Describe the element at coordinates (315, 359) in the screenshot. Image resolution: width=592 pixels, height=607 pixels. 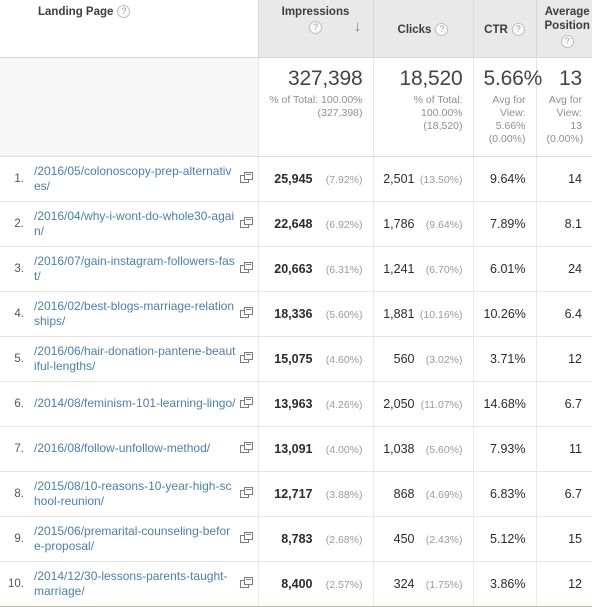
I see `row-impressions-cell: 15,075 (4.60%)` at that location.